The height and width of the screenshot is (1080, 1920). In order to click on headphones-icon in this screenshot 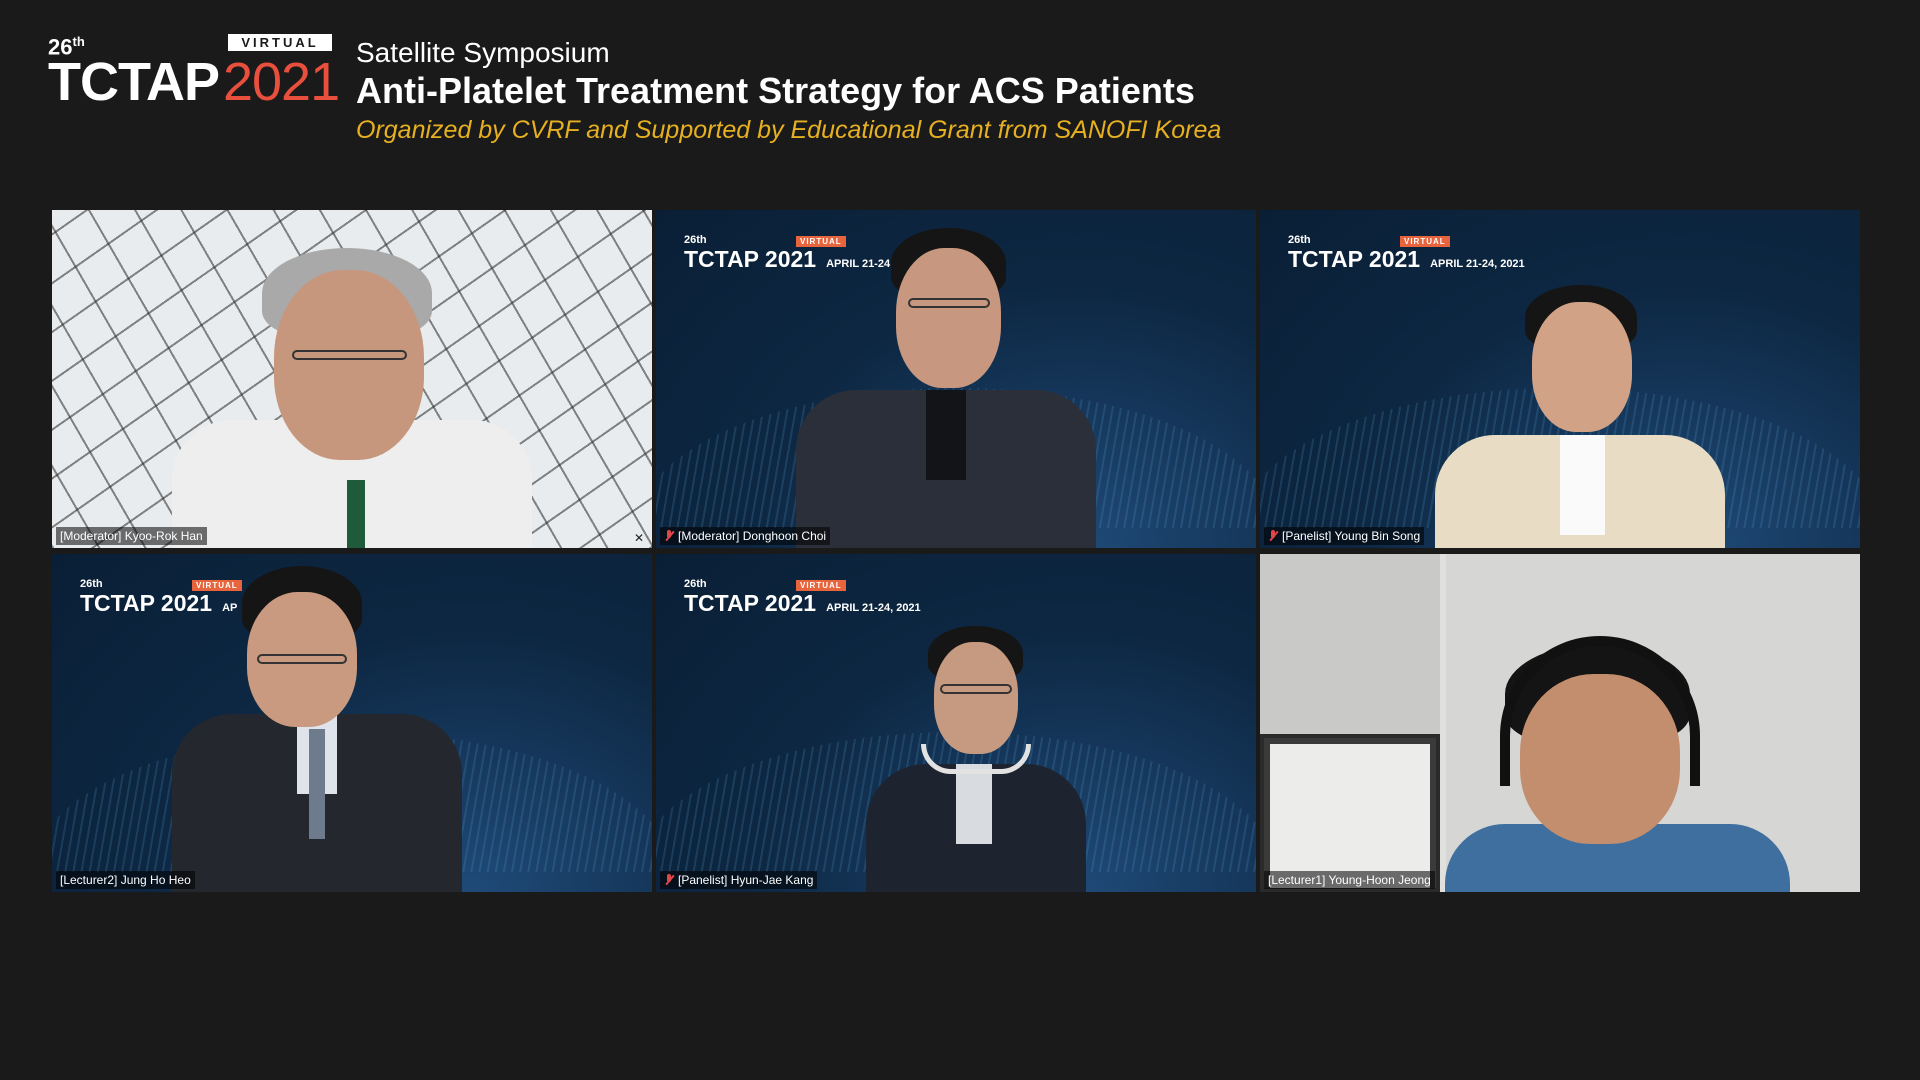, I will do `click(976, 759)`.